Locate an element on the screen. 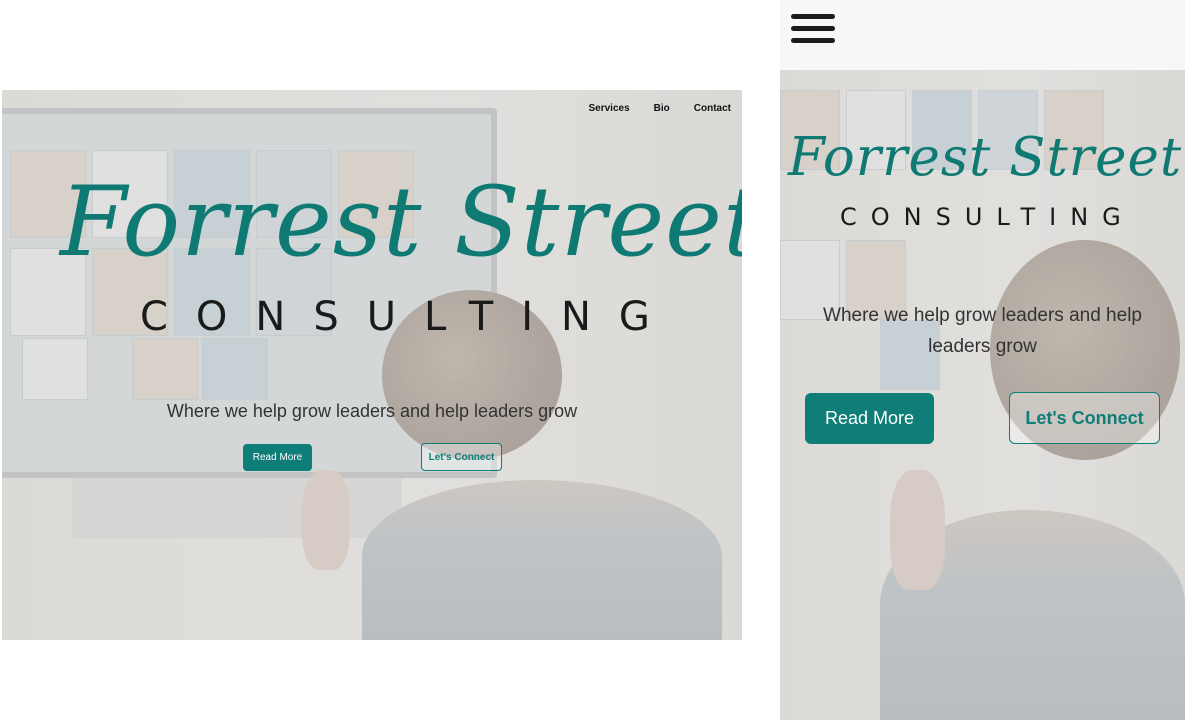 This screenshot has height=720, width=1185. top-nav: Services Bio Contact is located at coordinates (648, 108).